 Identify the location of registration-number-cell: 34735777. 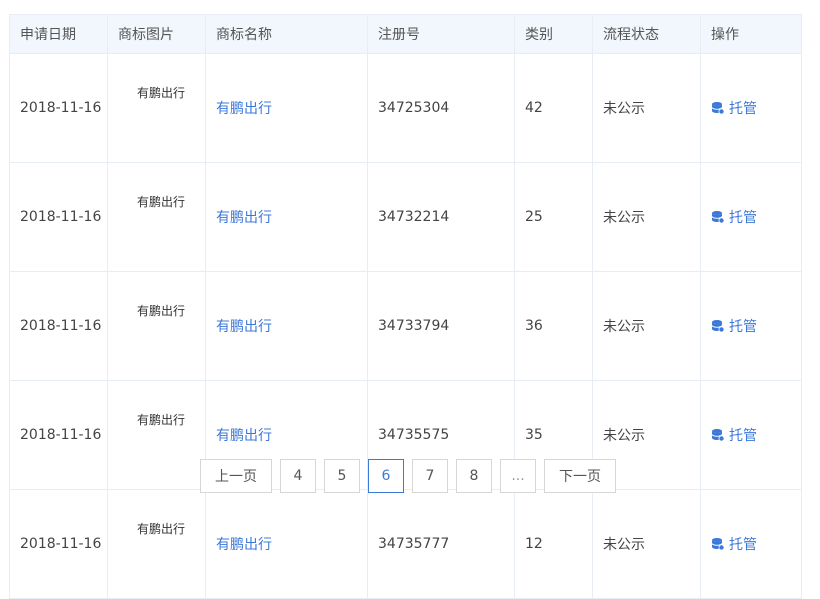
(441, 544).